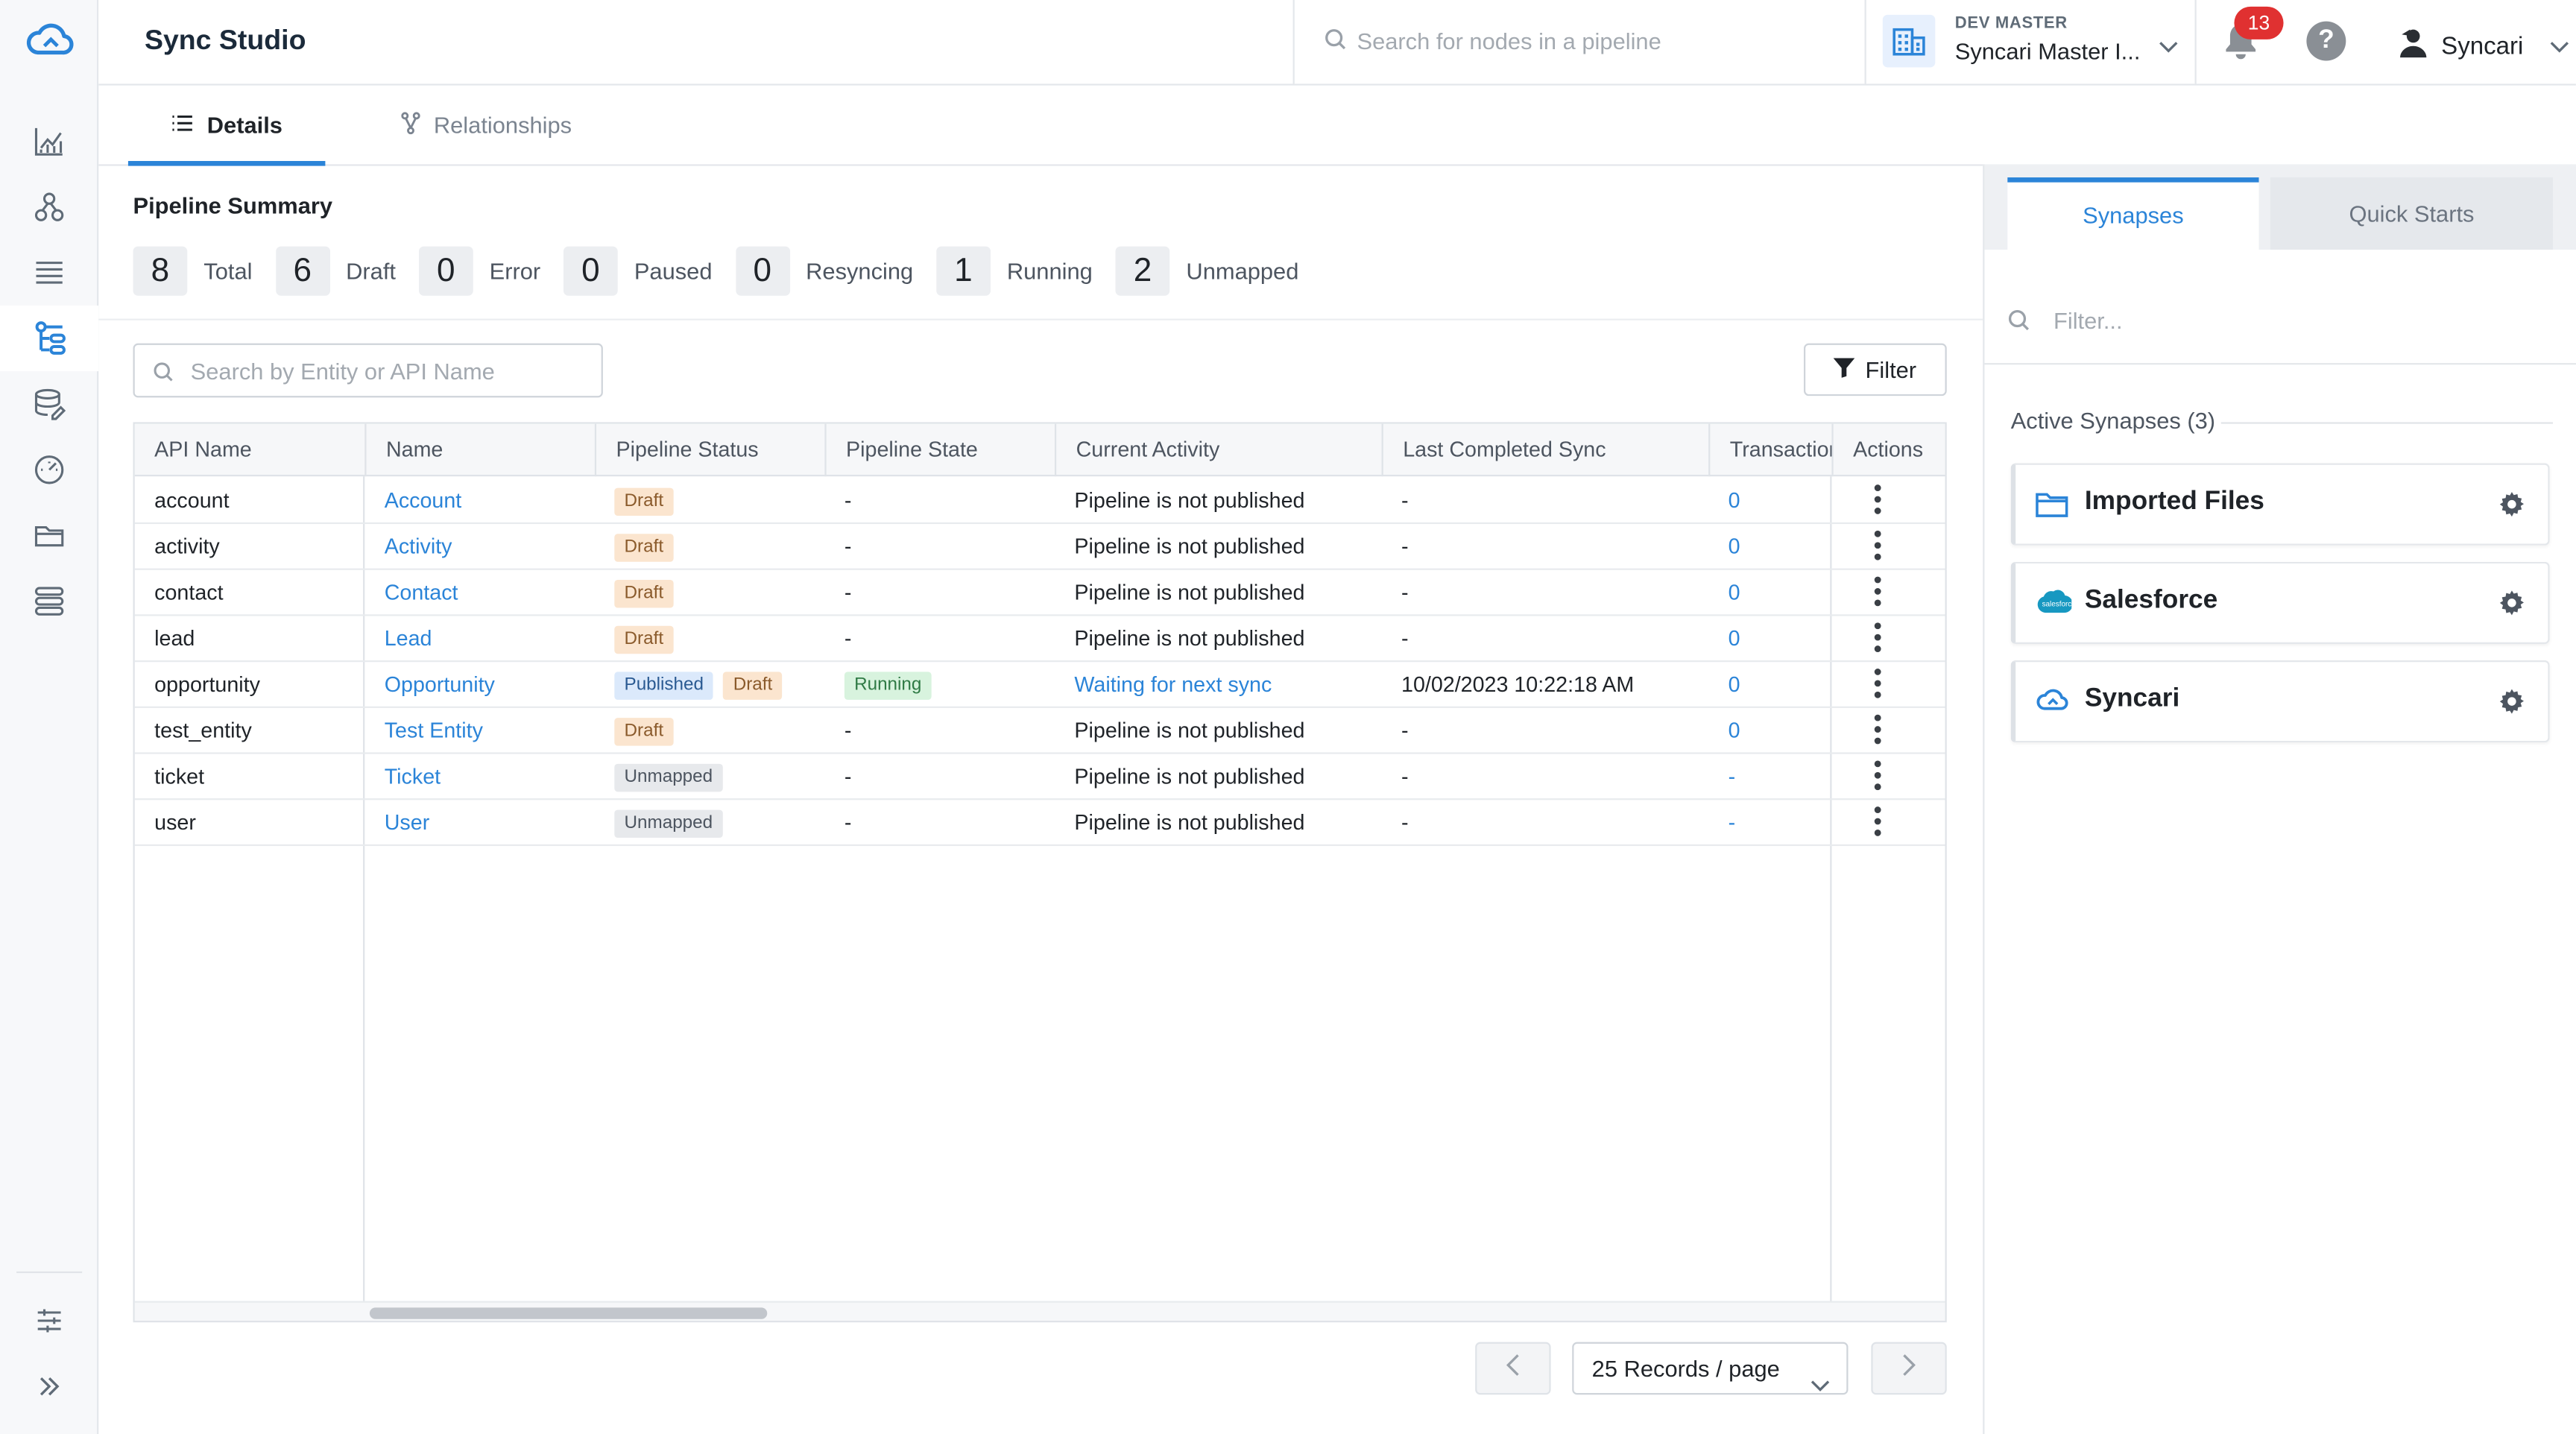  I want to click on entity-name-link: User, so click(479, 823).